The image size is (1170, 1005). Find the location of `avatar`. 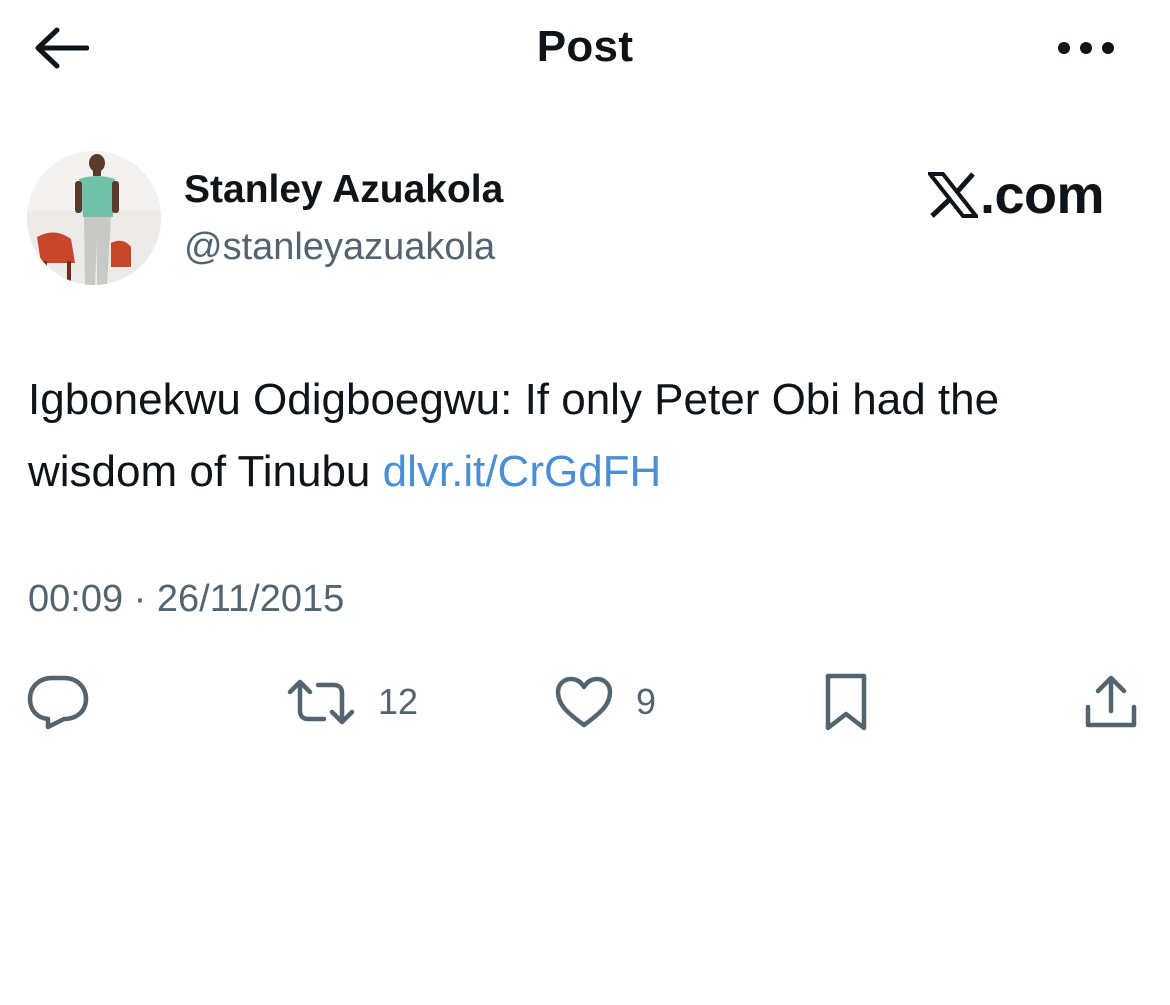

avatar is located at coordinates (94, 218).